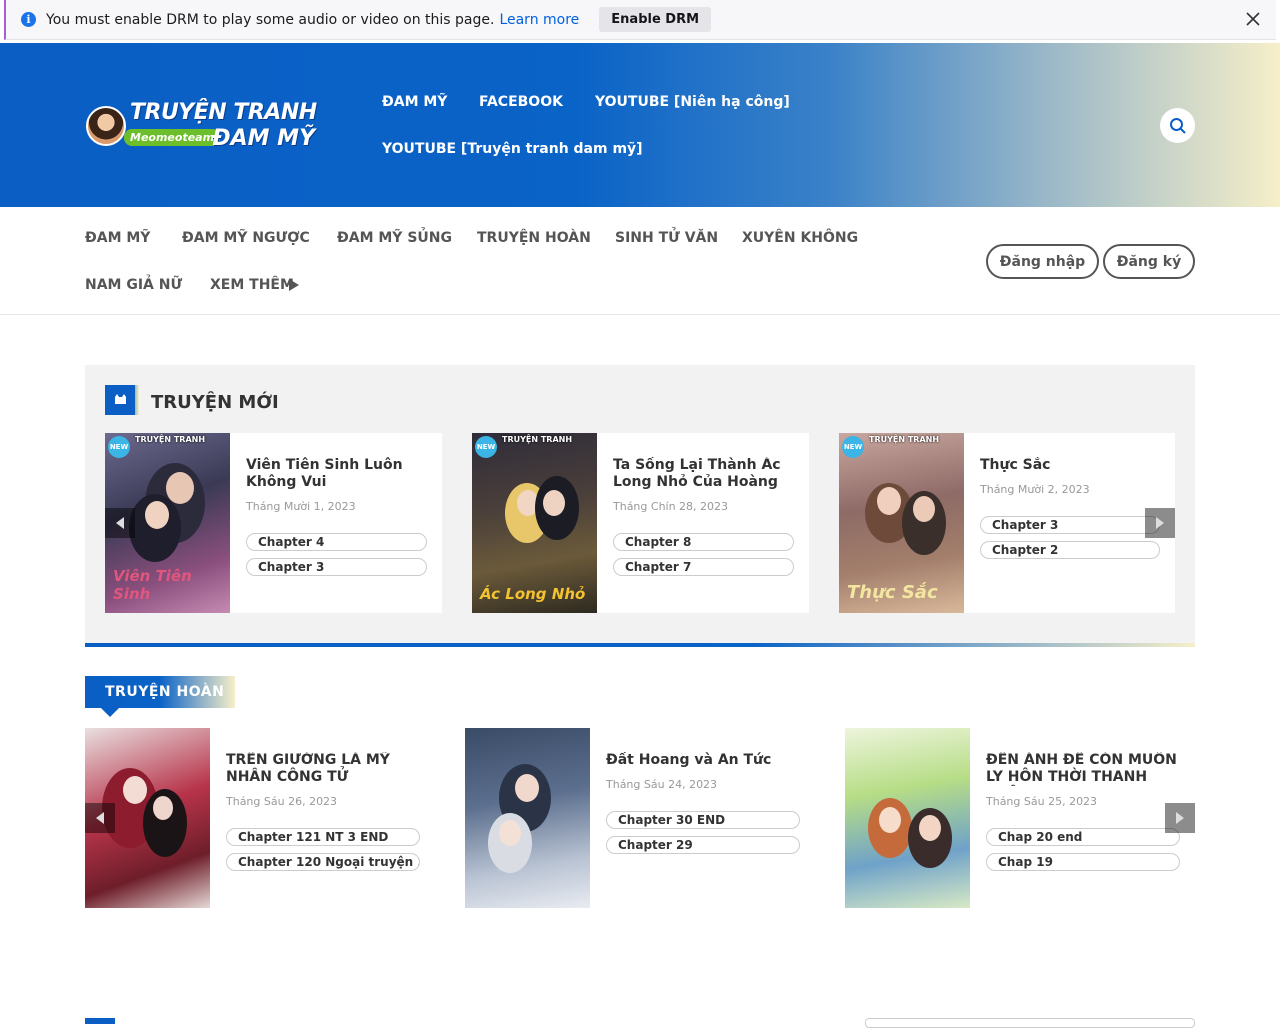  What do you see at coordinates (539, 20) in the screenshot?
I see `learn-more-link: Learn more` at bounding box center [539, 20].